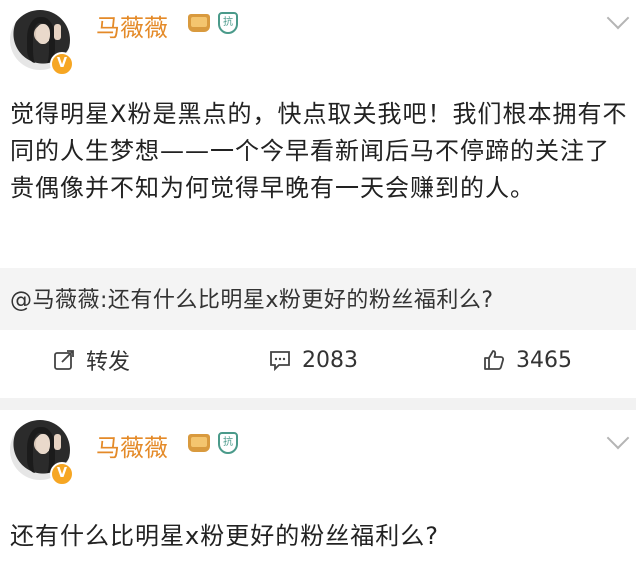 Image resolution: width=636 pixels, height=578 pixels. I want to click on comment-count: 2083, so click(330, 360).